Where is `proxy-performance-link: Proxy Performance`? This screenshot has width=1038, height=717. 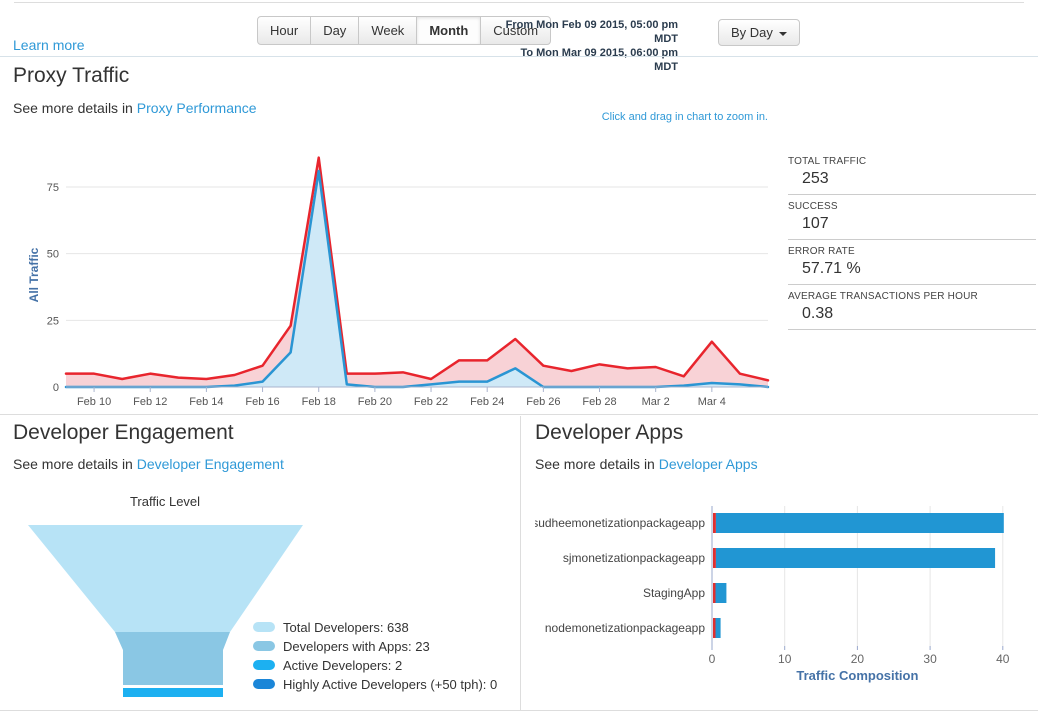
proxy-performance-link: Proxy Performance is located at coordinates (197, 108).